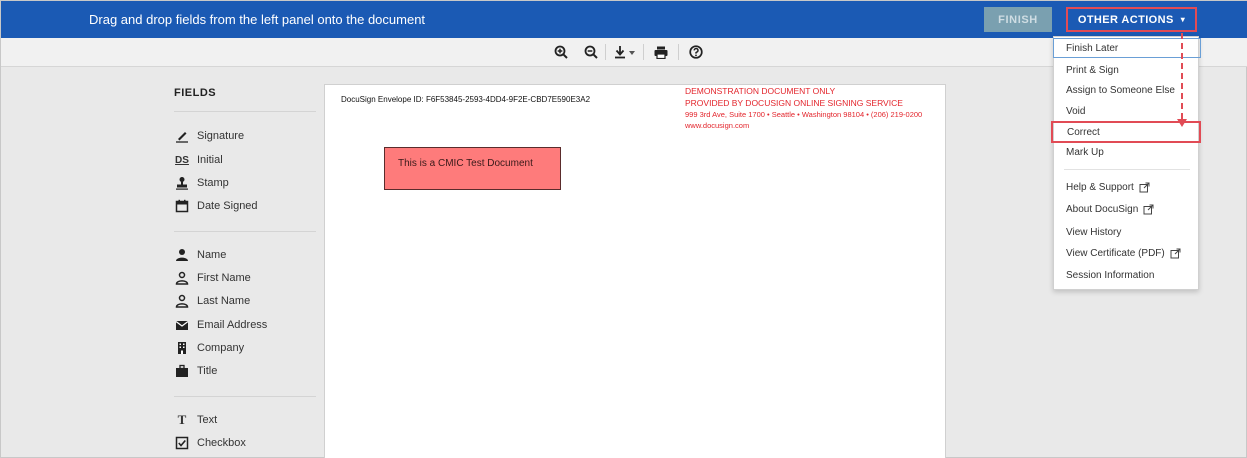 Image resolution: width=1247 pixels, height=458 pixels. What do you see at coordinates (1183, 19) in the screenshot?
I see `chevron-down-icon: ▾` at bounding box center [1183, 19].